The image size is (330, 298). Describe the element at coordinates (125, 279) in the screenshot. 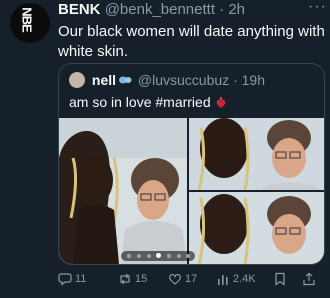

I see `retweet-icon` at that location.